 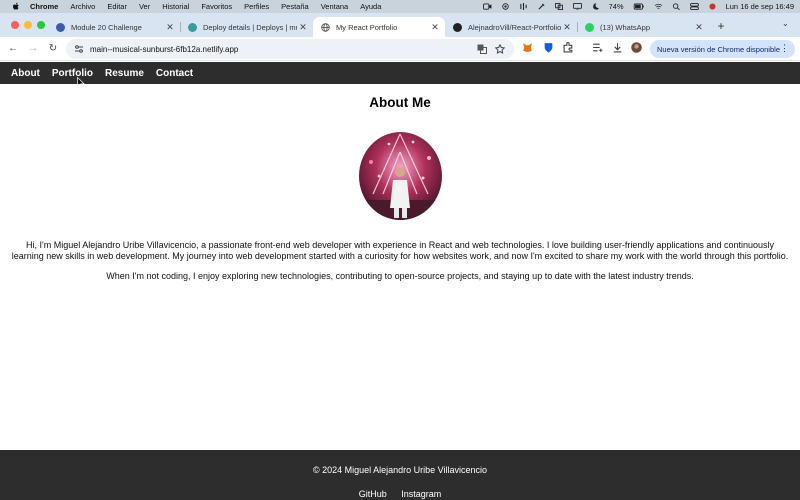 I want to click on siri-icon, so click(x=712, y=6).